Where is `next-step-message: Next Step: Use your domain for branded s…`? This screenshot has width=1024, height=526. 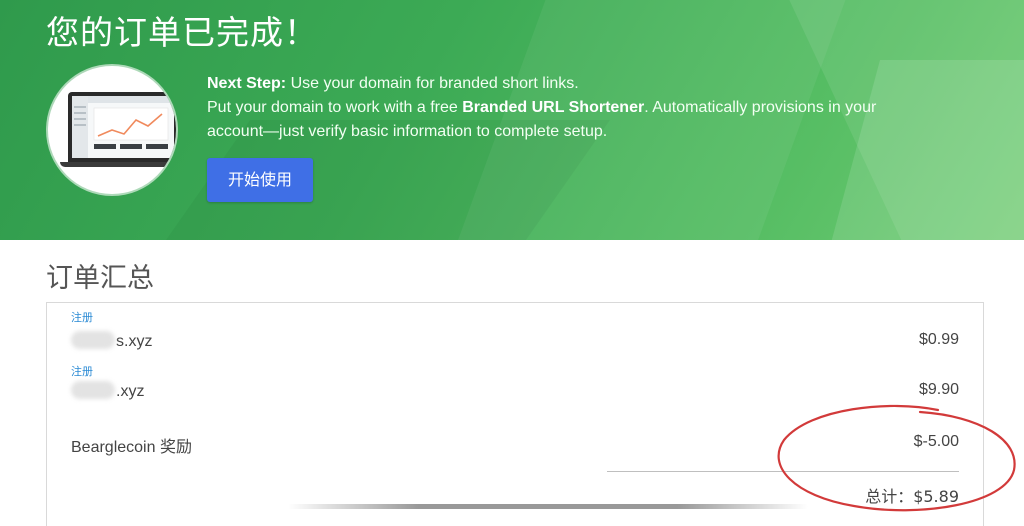
next-step-message: Next Step: Use your domain for branded s… is located at coordinates (587, 108).